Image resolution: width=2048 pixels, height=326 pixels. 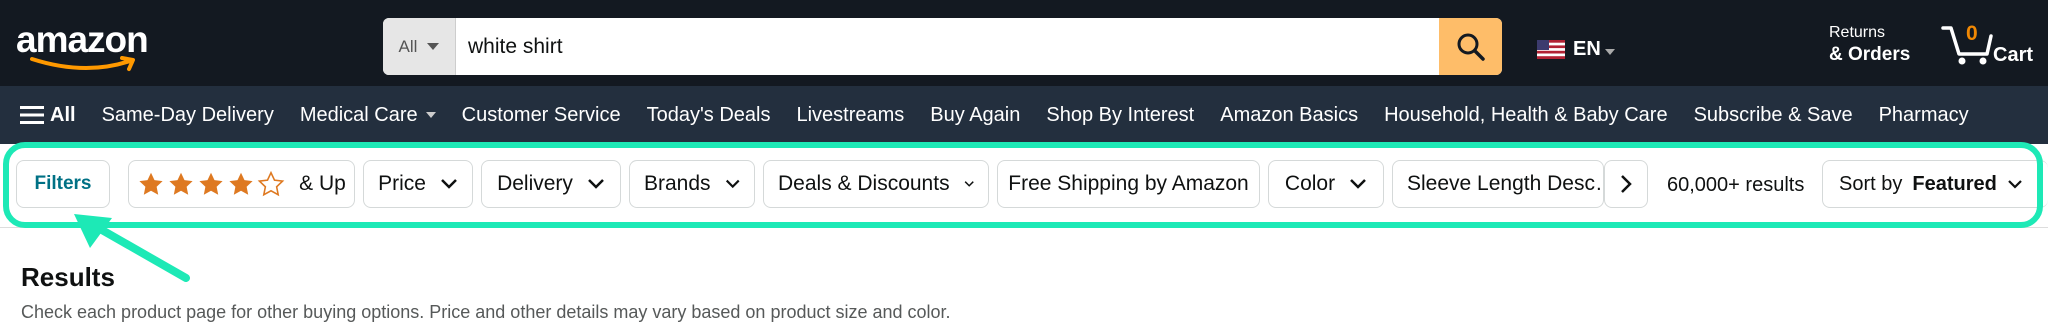 I want to click on brands-filter-chip: Brands, so click(x=692, y=184).